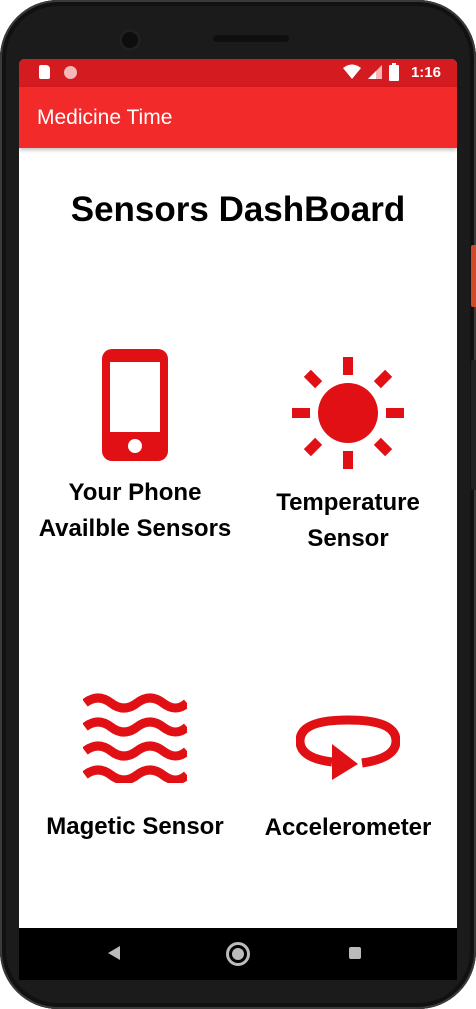 The height and width of the screenshot is (1009, 476). I want to click on status-bar: 1:16, so click(238, 73).